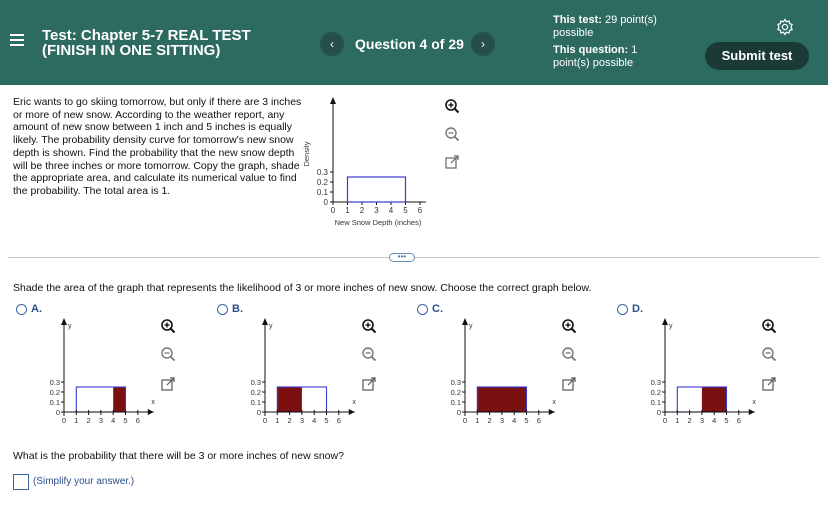 This screenshot has height=516, width=828. Describe the element at coordinates (605, 27) in the screenshot. I see `test-points-info: This test: 29 point(s) possible` at that location.